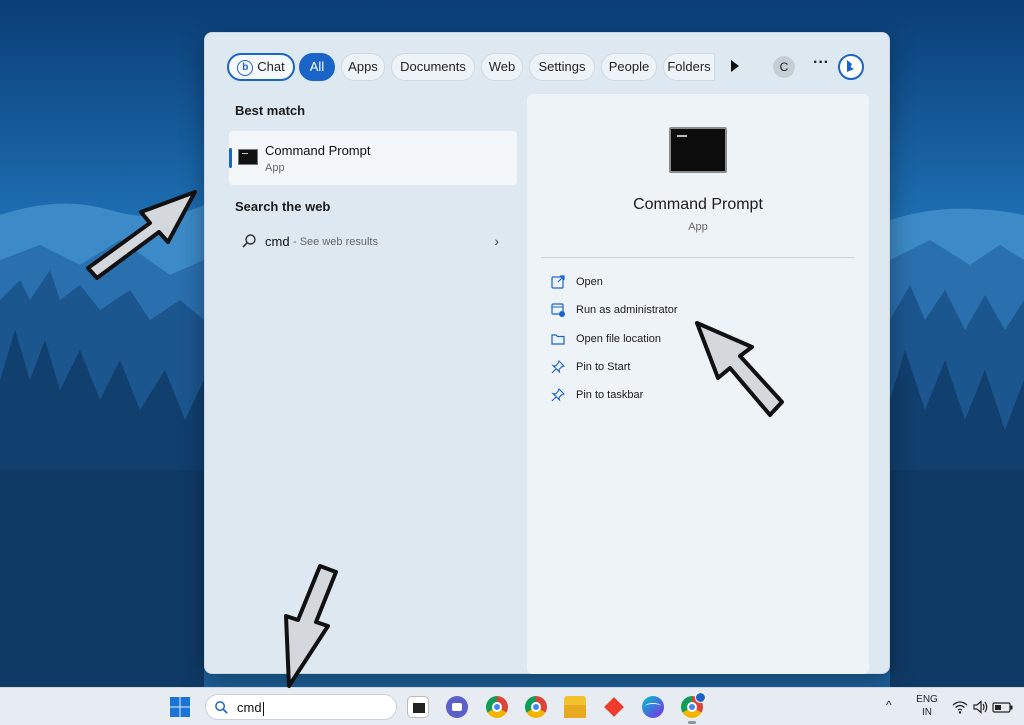  I want to click on play-arrow-icon, so click(735, 66).